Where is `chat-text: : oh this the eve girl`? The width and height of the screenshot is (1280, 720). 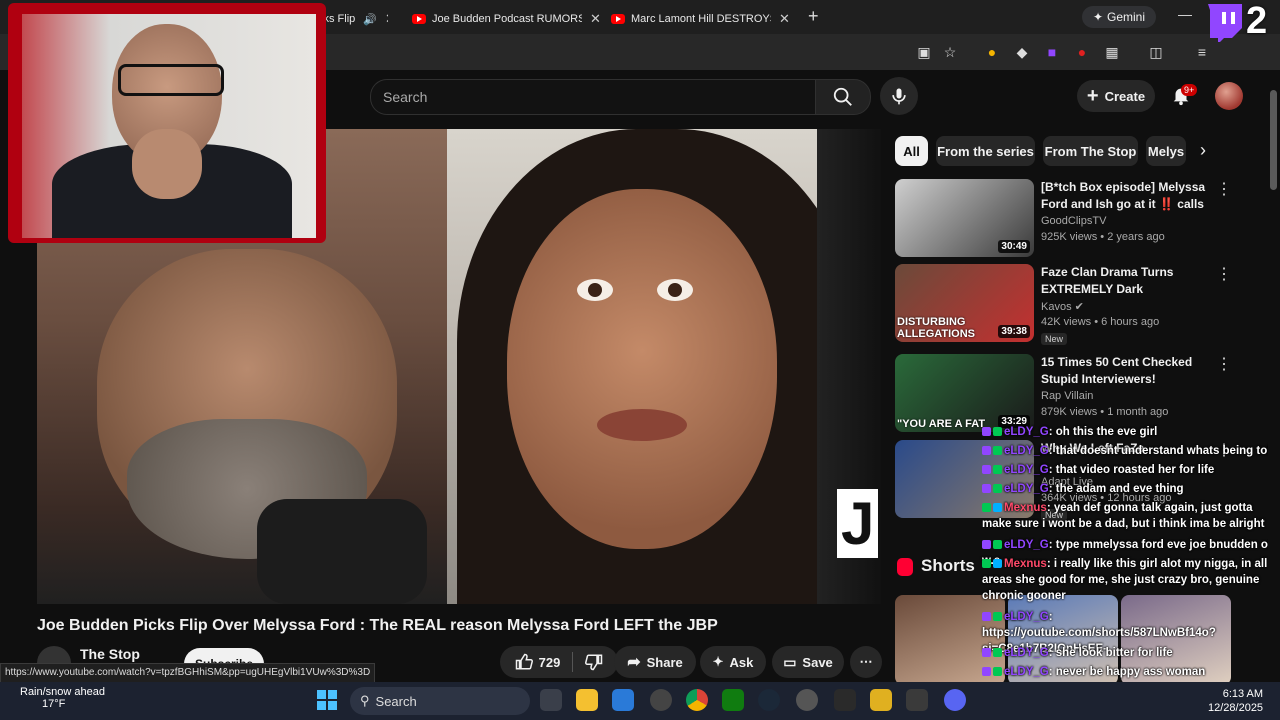
chat-text: : oh this the eve girl is located at coordinates (1103, 432).